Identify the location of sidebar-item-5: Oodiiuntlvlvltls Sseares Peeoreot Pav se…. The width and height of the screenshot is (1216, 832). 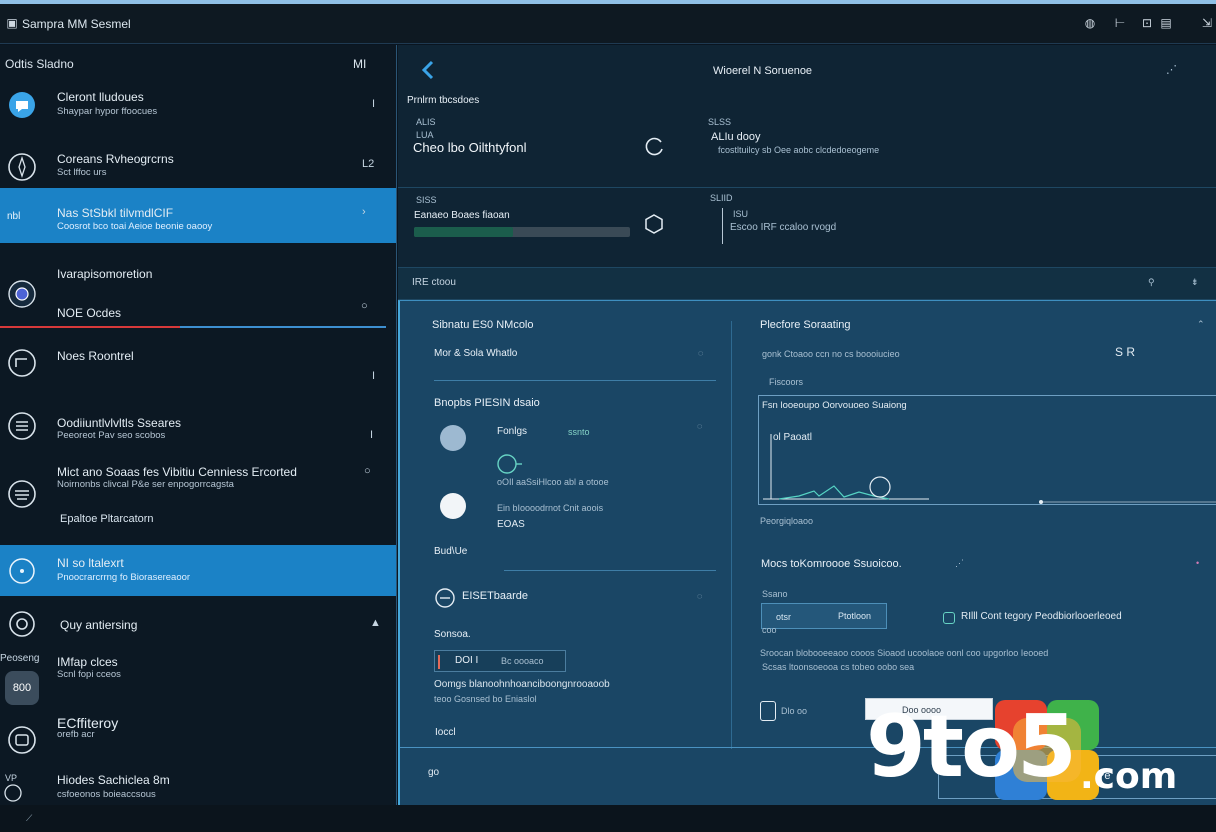
(198, 425).